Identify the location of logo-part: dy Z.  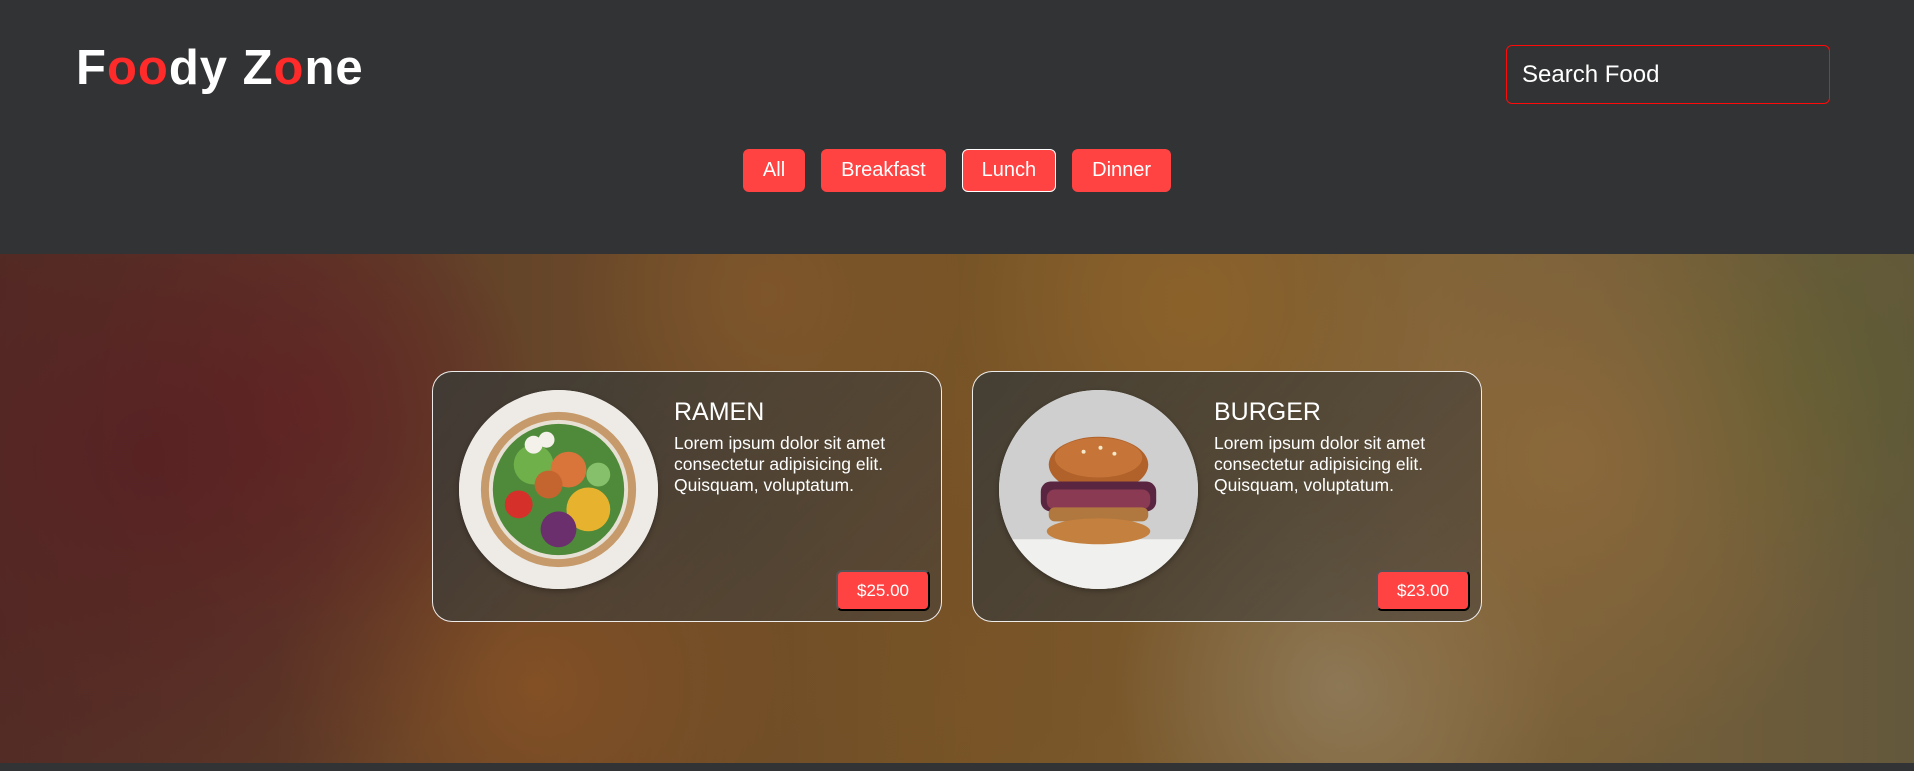
(221, 68).